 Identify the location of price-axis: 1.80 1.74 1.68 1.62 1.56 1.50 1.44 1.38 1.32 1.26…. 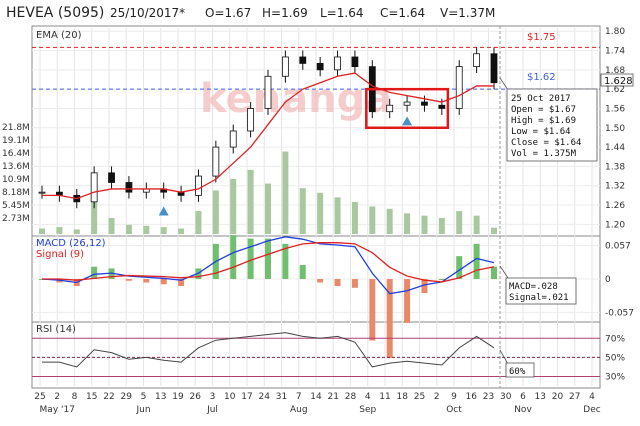
(615, 128).